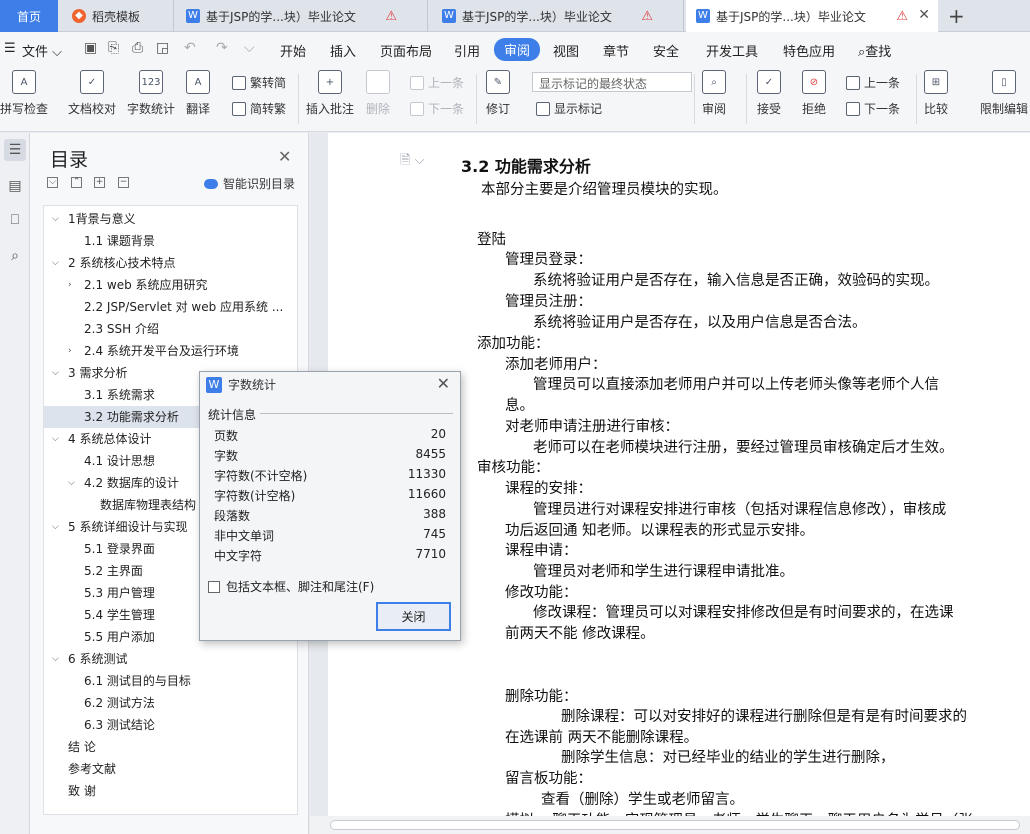  What do you see at coordinates (162, 48) in the screenshot?
I see `print-preview-icon: ◲` at bounding box center [162, 48].